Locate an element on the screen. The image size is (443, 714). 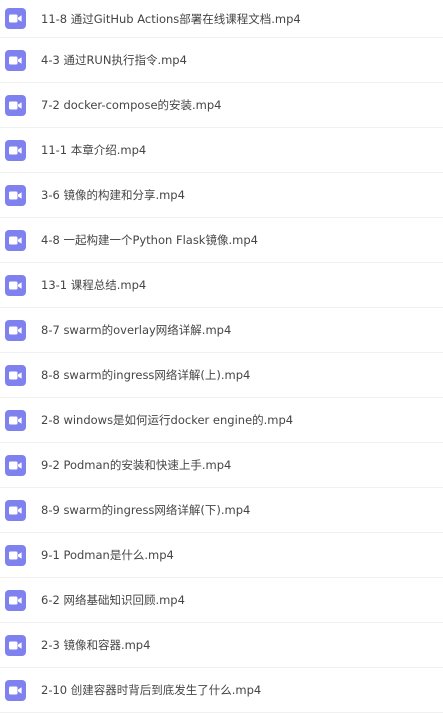
file-row: 8-9 swarm的ingress网络详解(下).mp4 is located at coordinates (221, 510).